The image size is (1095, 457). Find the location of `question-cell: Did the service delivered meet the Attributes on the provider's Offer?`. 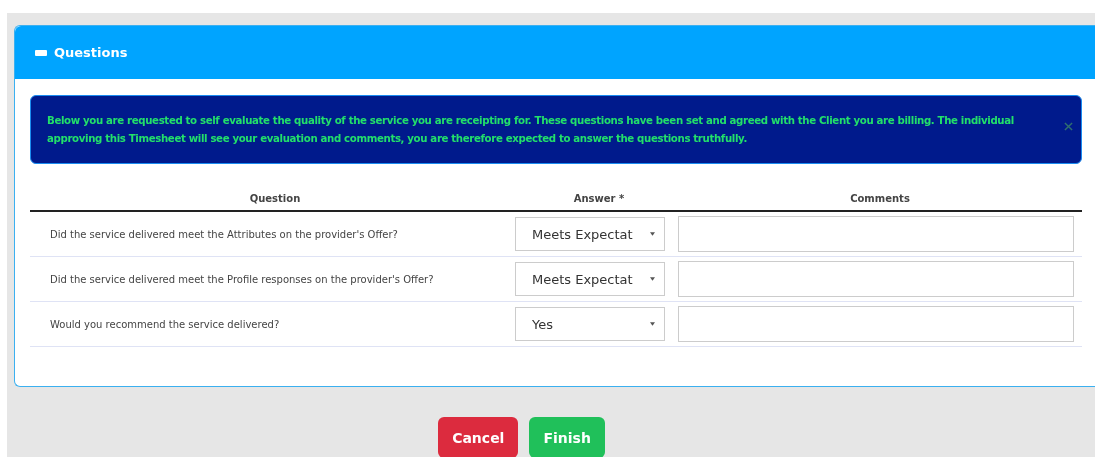

question-cell: Did the service delivered meet the Attributes on the provider's Offer? is located at coordinates (275, 234).